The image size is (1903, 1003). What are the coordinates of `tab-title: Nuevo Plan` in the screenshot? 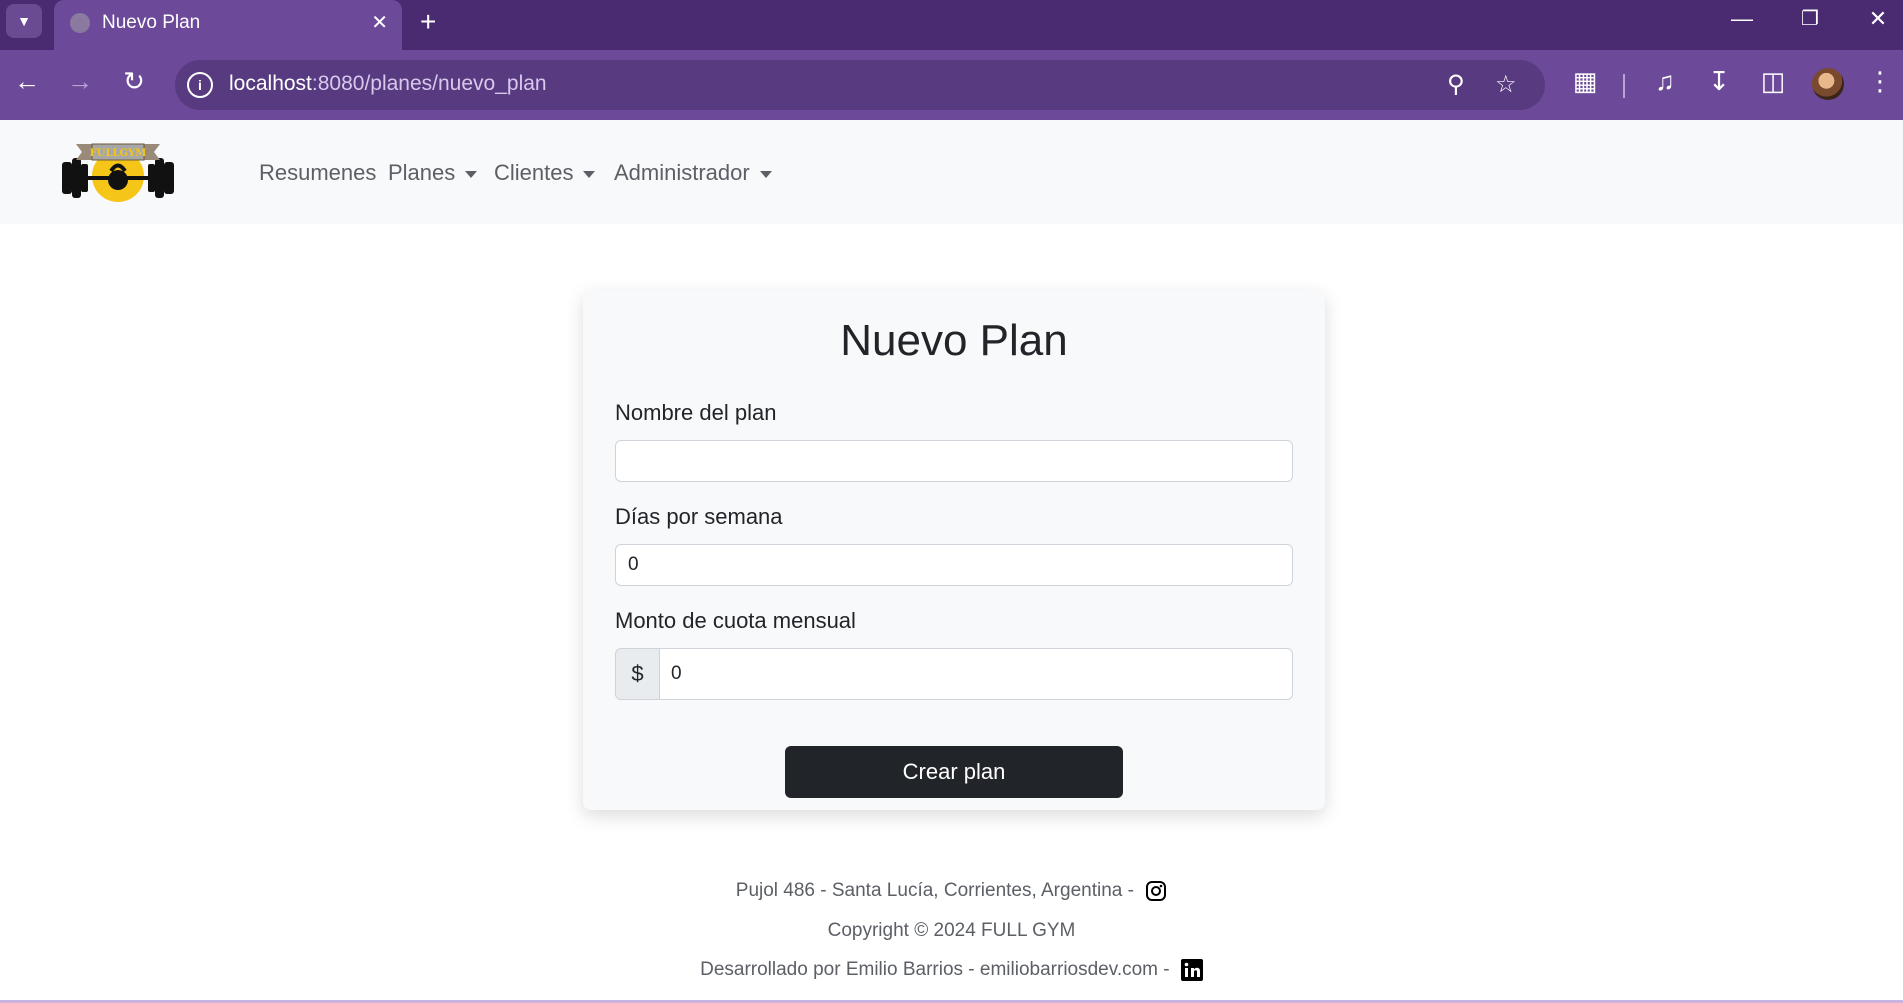 It's located at (151, 22).